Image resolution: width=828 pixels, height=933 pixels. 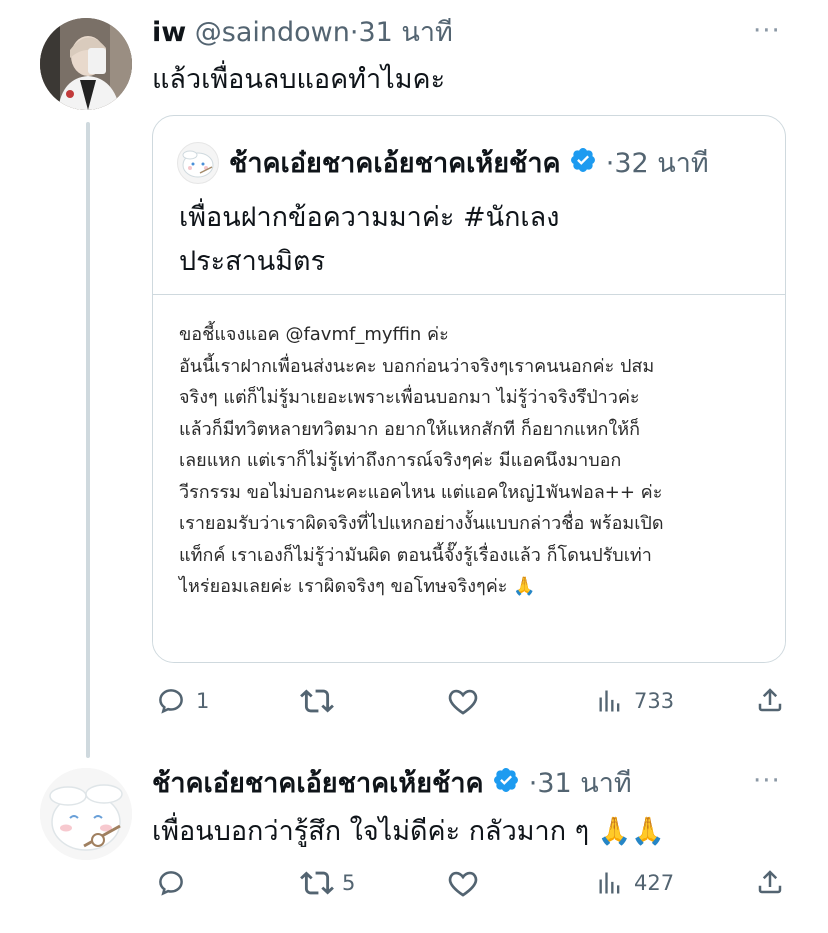 What do you see at coordinates (349, 883) in the screenshot?
I see `retweet-count: 5` at bounding box center [349, 883].